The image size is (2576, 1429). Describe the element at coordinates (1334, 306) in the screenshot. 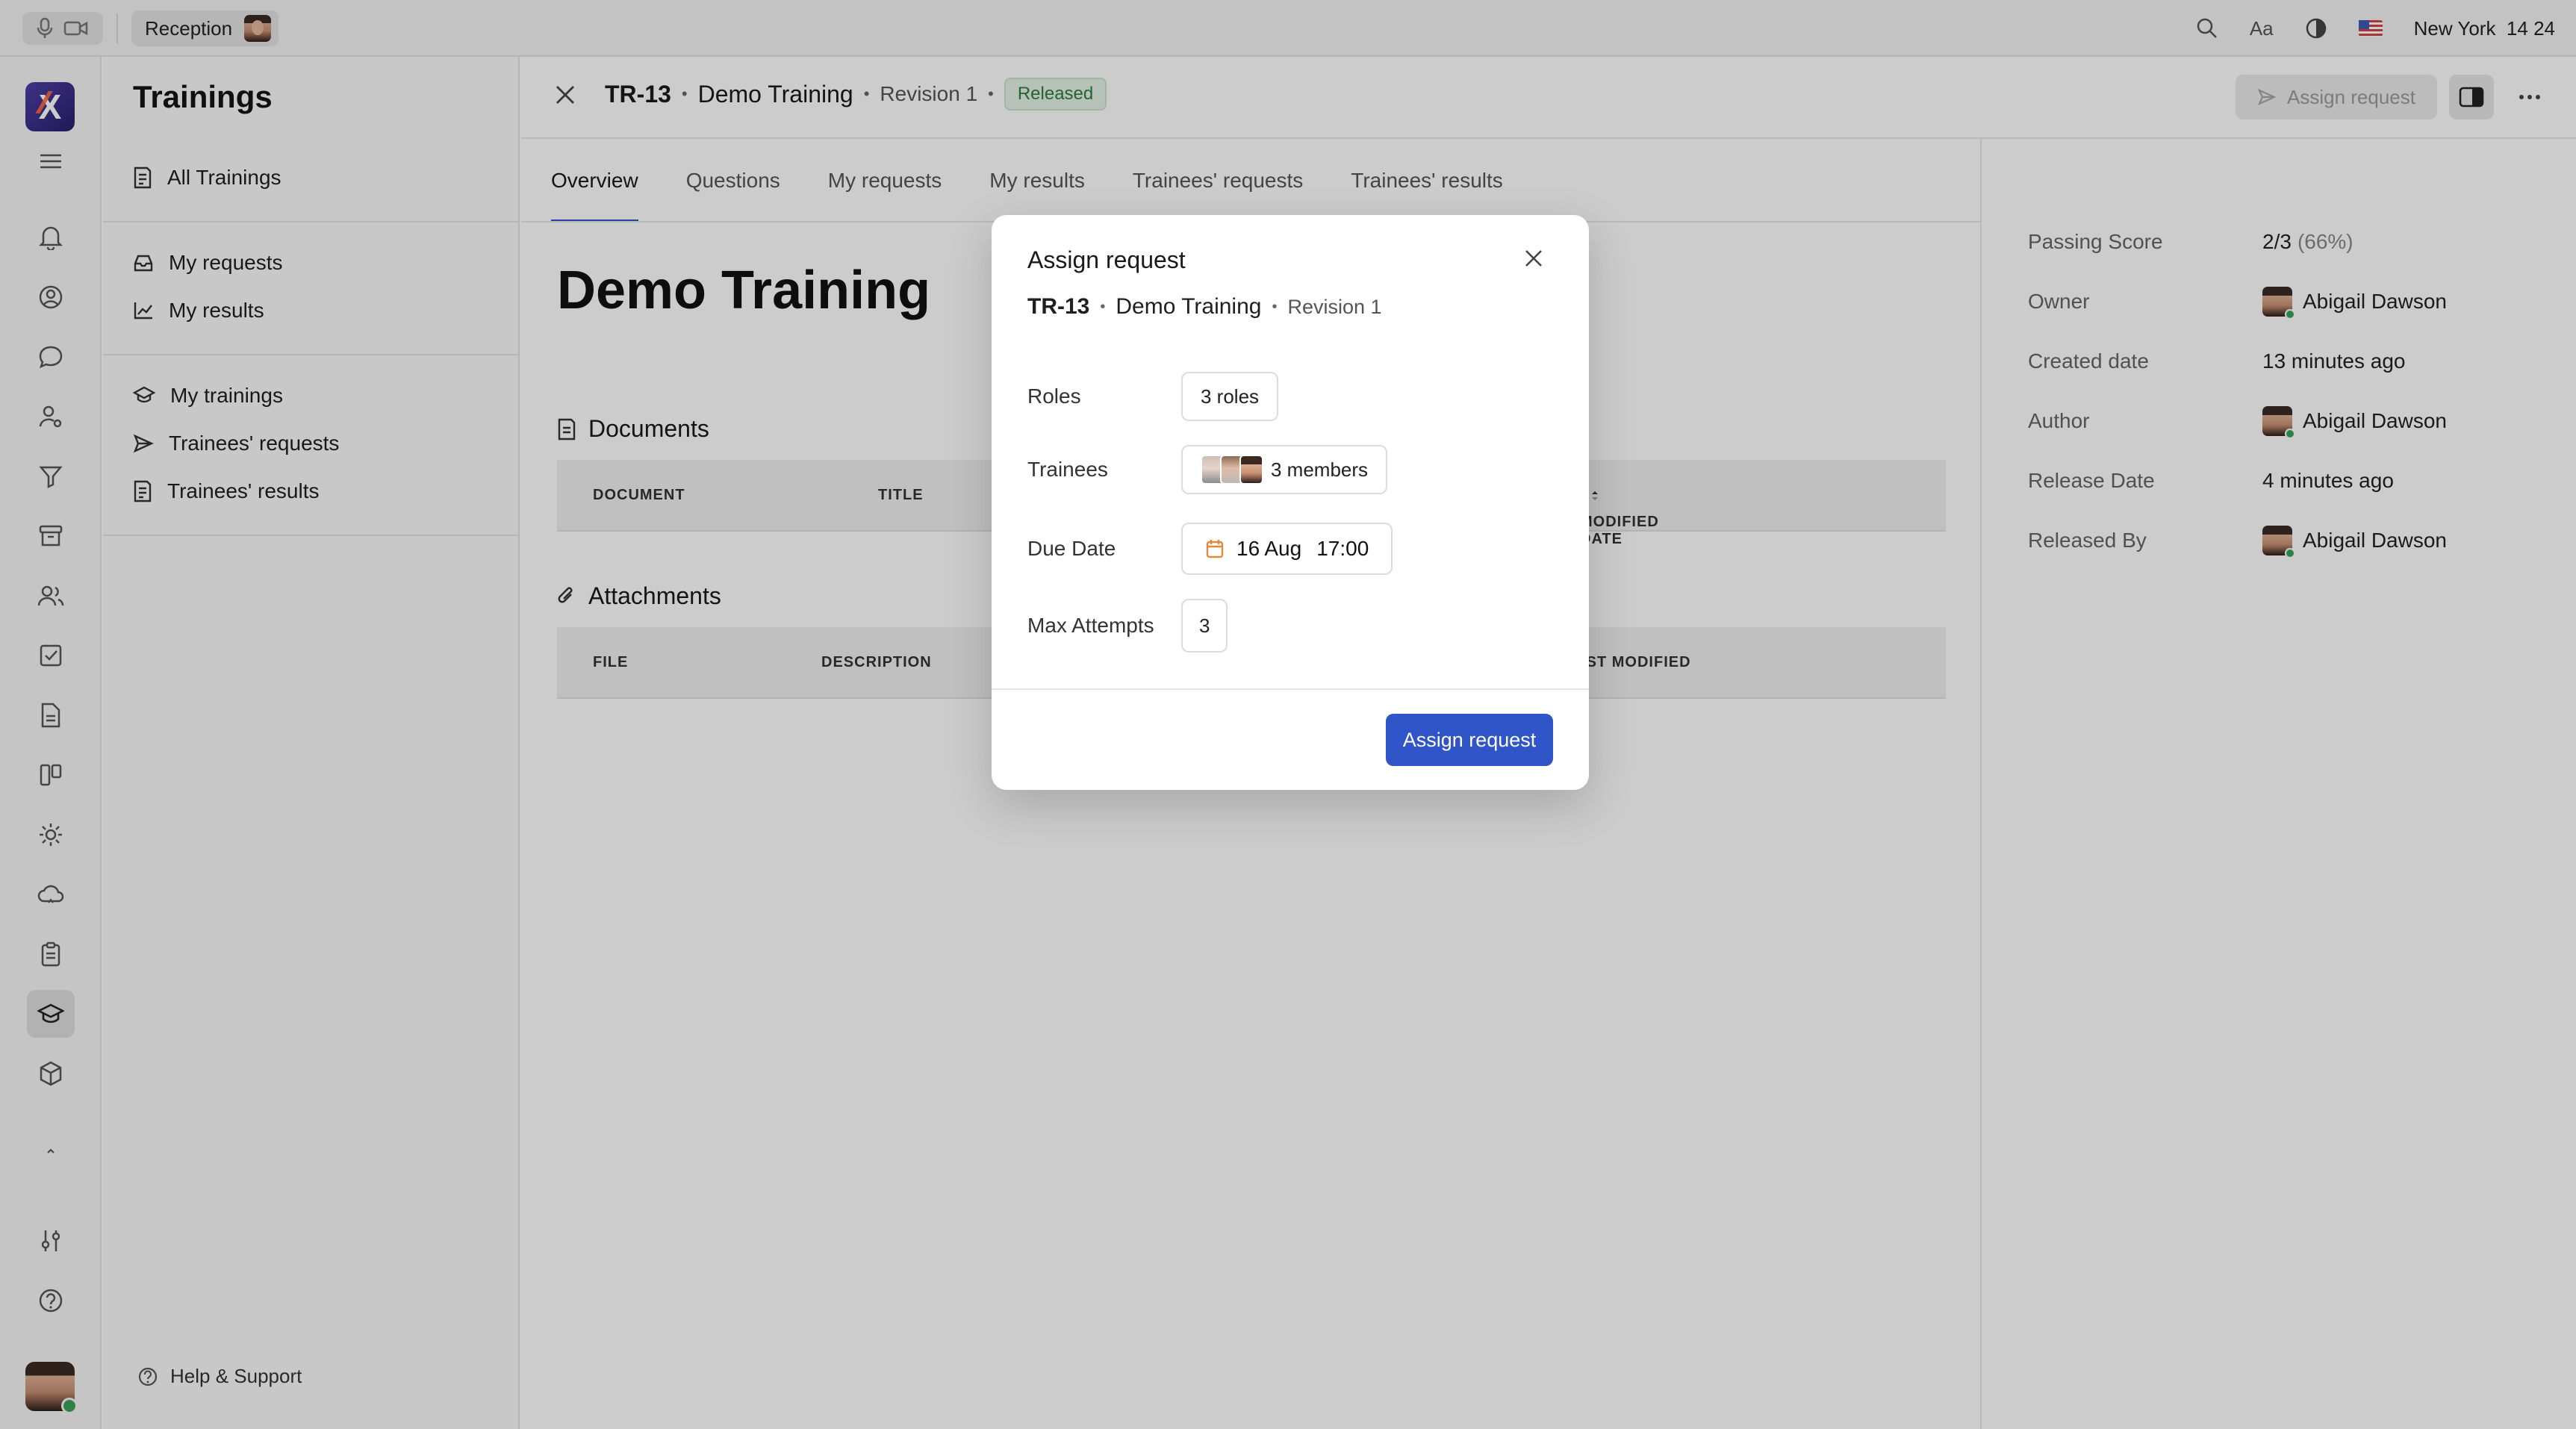

I see `revision-label: Revision 1` at that location.